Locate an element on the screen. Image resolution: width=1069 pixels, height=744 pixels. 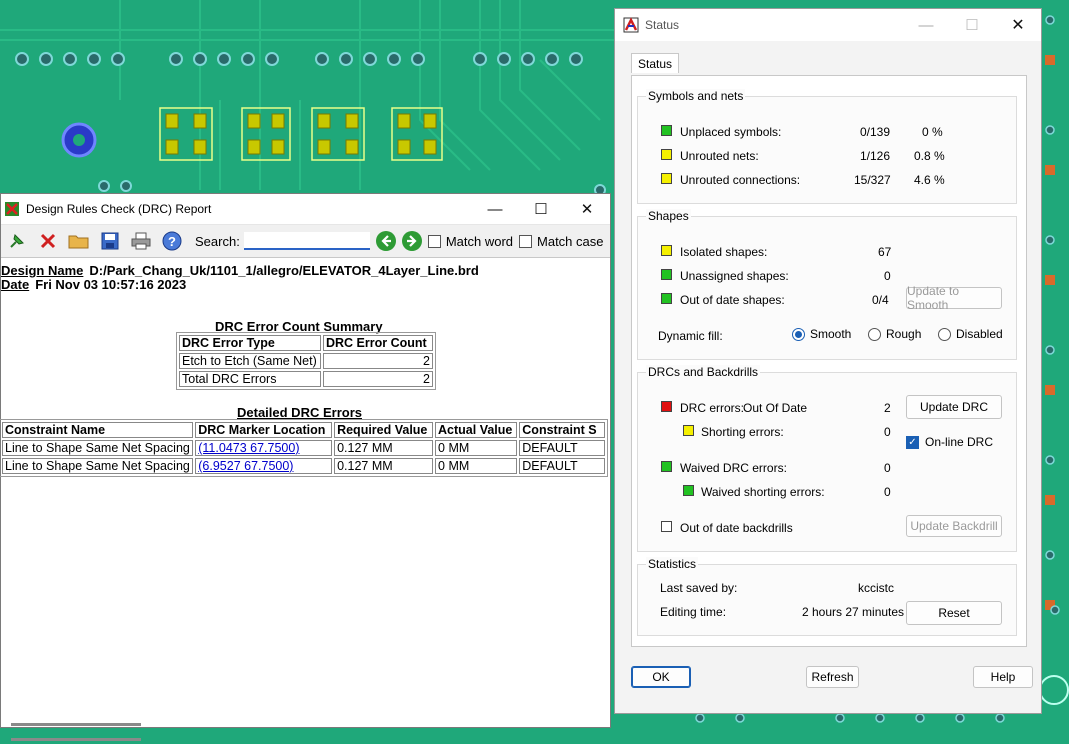
scrollbar-thumb is located at coordinates (76, 739).